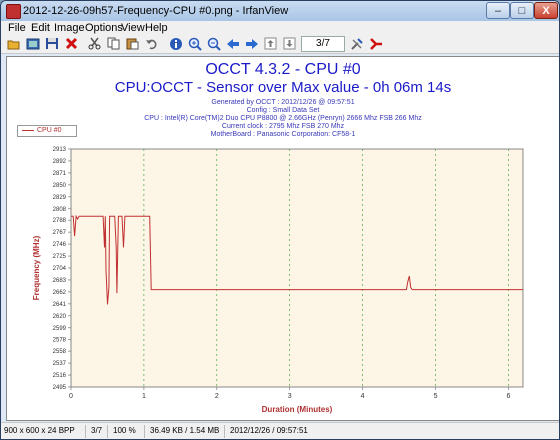 The height and width of the screenshot is (440, 560). Describe the element at coordinates (60, 269) in the screenshot. I see `y-tick-label: 2704` at that location.